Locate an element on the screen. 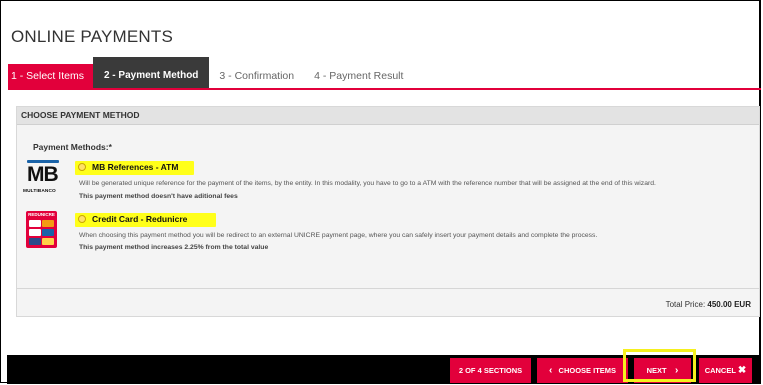 The height and width of the screenshot is (385, 763). tab-payment-result: 4 - Payment Result is located at coordinates (359, 76).